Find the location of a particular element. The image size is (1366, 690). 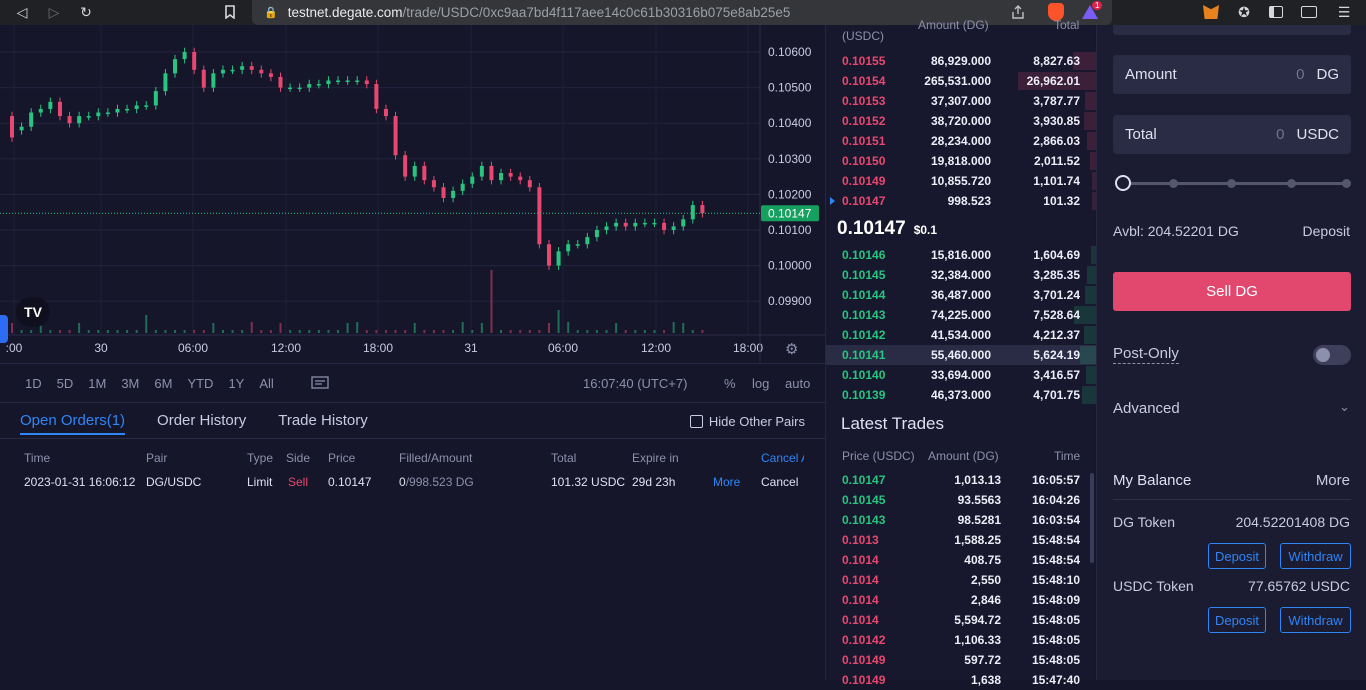

price-tick-label: 0.09900 is located at coordinates (790, 301).